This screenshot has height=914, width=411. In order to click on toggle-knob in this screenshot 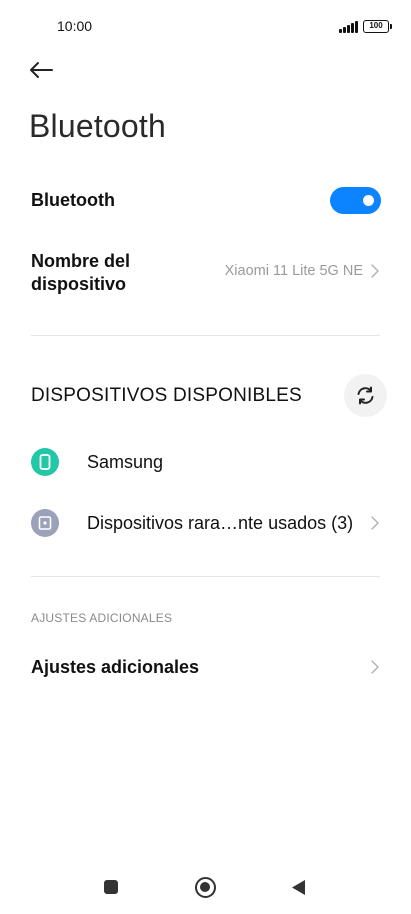, I will do `click(368, 200)`.